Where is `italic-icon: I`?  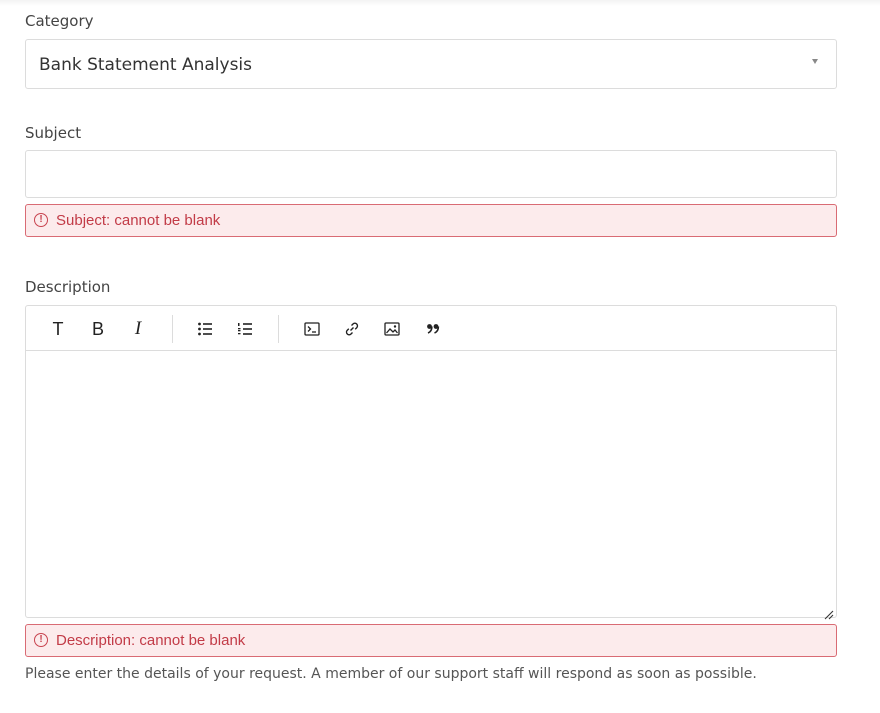 italic-icon: I is located at coordinates (138, 329).